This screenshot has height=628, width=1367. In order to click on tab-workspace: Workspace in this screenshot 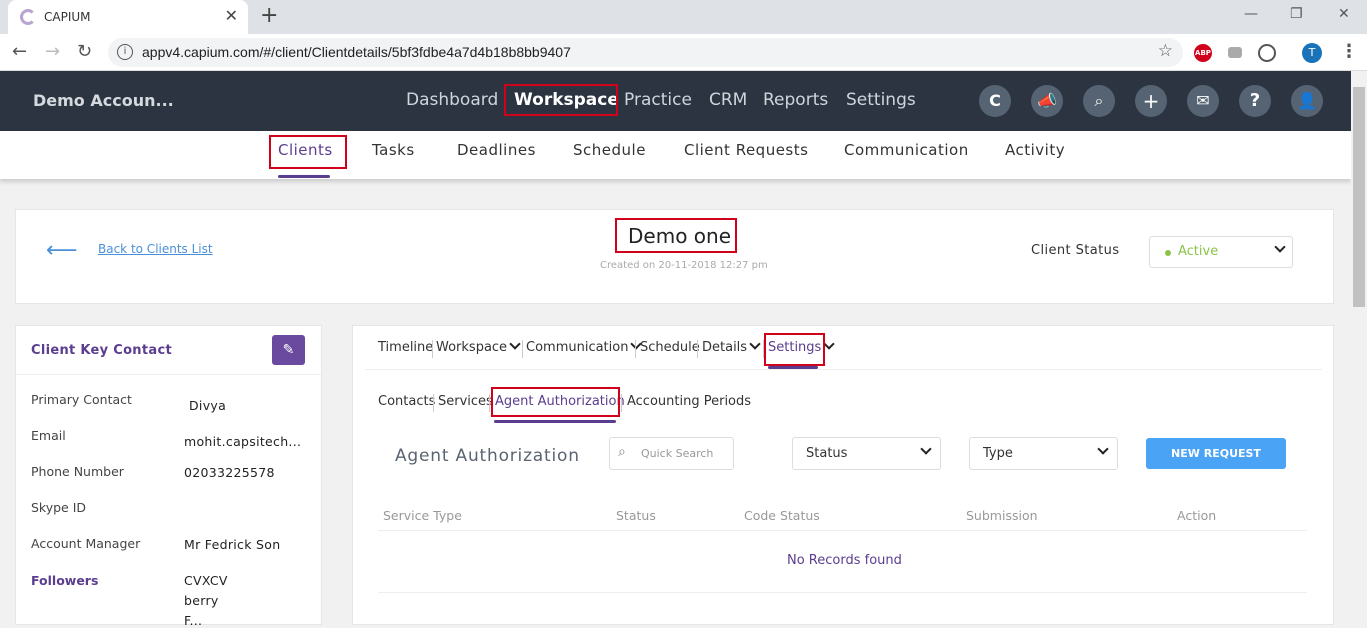, I will do `click(478, 346)`.